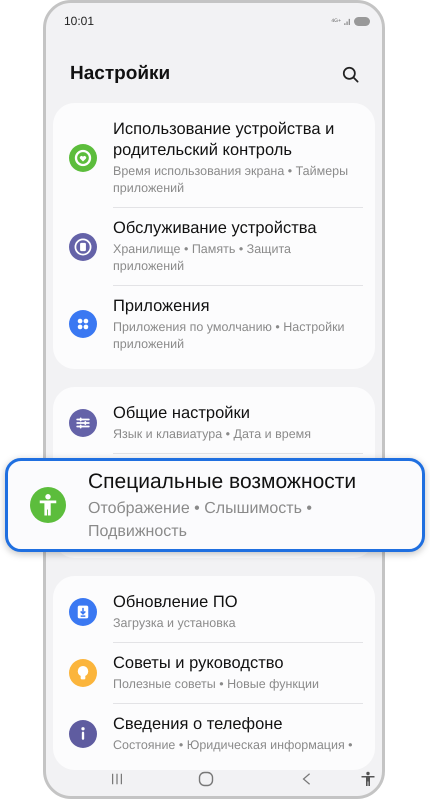 Image resolution: width=430 pixels, height=800 pixels. I want to click on setting-item: Использование устройства и родительский контроль Время использования экрана • Таймеры приложений, so click(214, 158).